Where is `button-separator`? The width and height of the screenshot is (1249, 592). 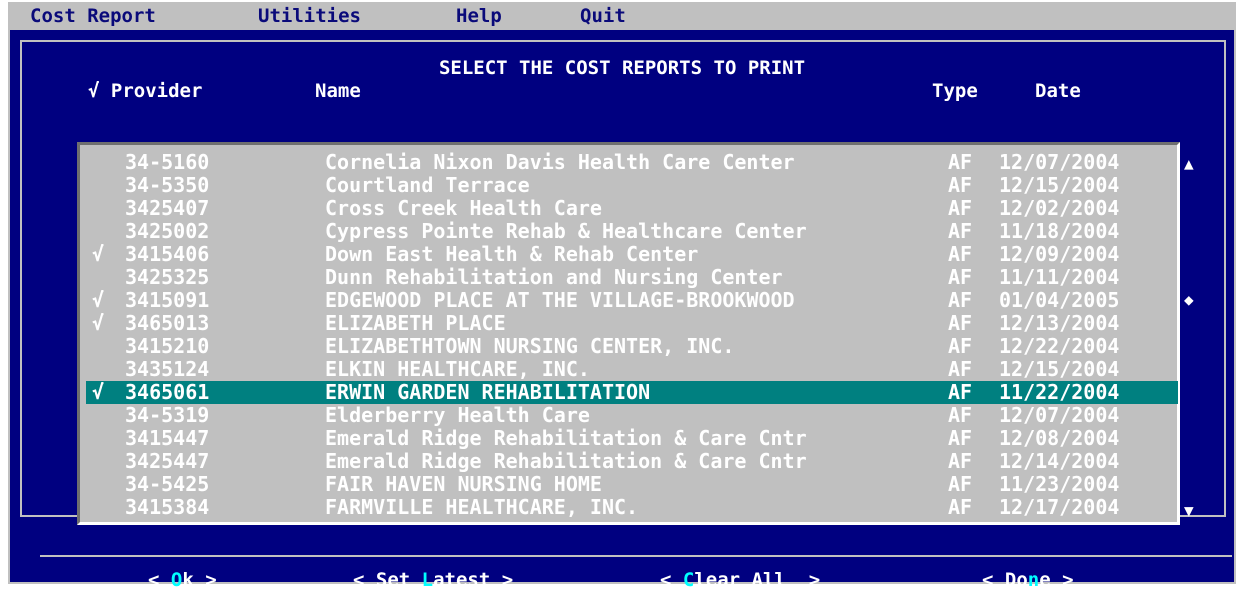 button-separator is located at coordinates (636, 556).